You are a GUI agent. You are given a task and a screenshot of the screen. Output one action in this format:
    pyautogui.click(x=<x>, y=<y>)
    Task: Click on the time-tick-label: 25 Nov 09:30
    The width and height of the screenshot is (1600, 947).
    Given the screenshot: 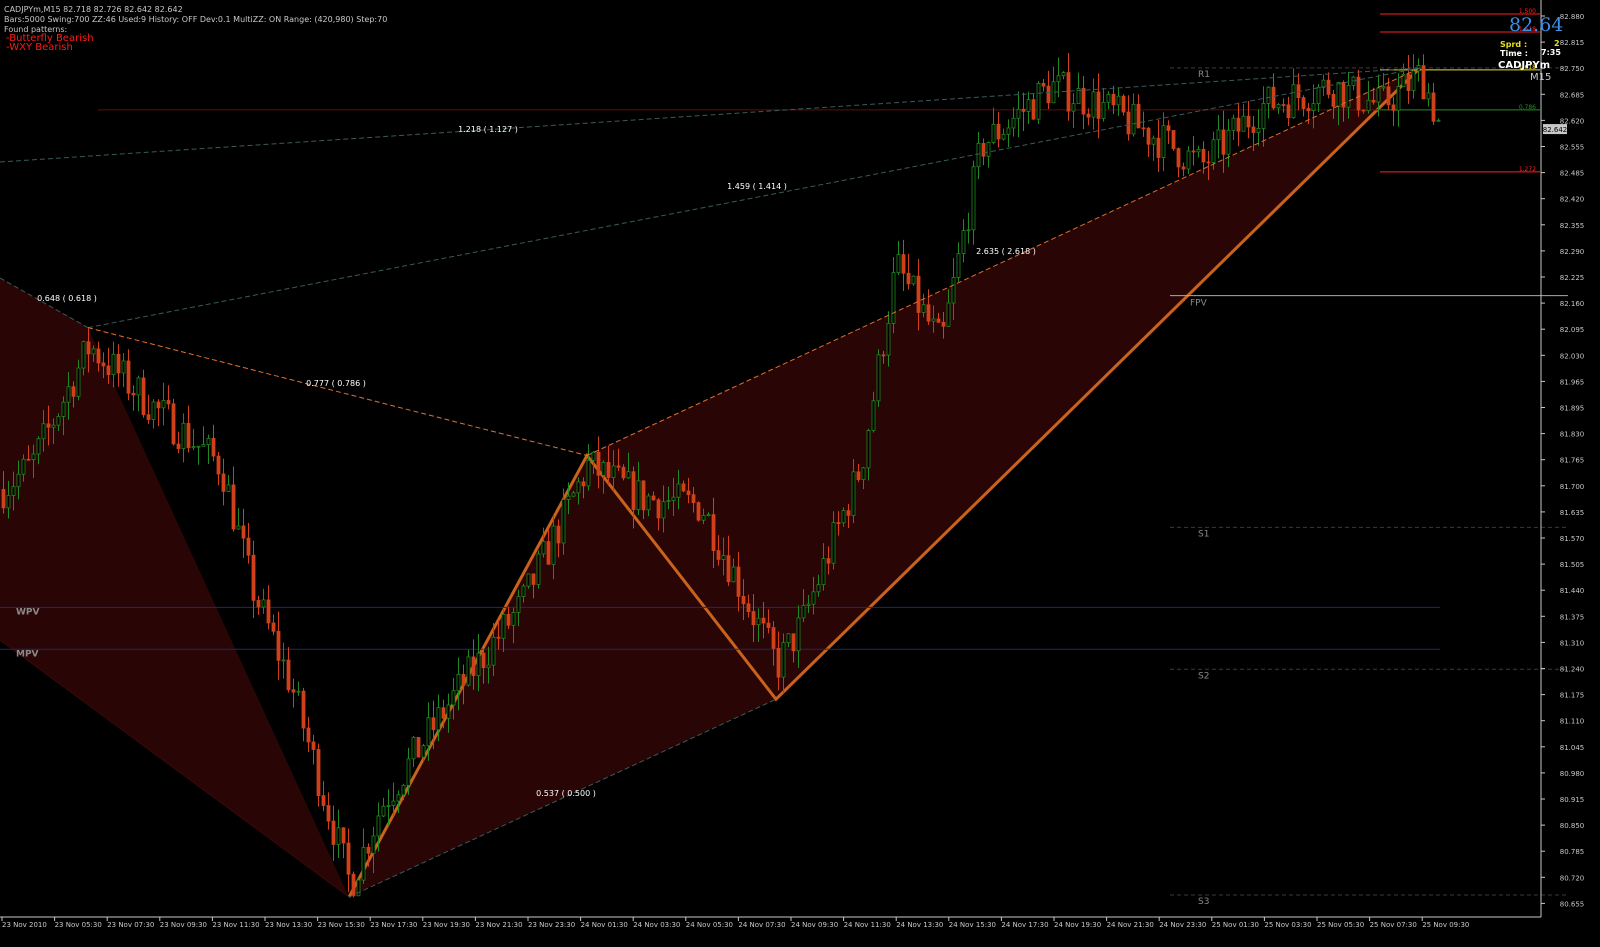 What is the action you would take?
    pyautogui.click(x=1445, y=925)
    